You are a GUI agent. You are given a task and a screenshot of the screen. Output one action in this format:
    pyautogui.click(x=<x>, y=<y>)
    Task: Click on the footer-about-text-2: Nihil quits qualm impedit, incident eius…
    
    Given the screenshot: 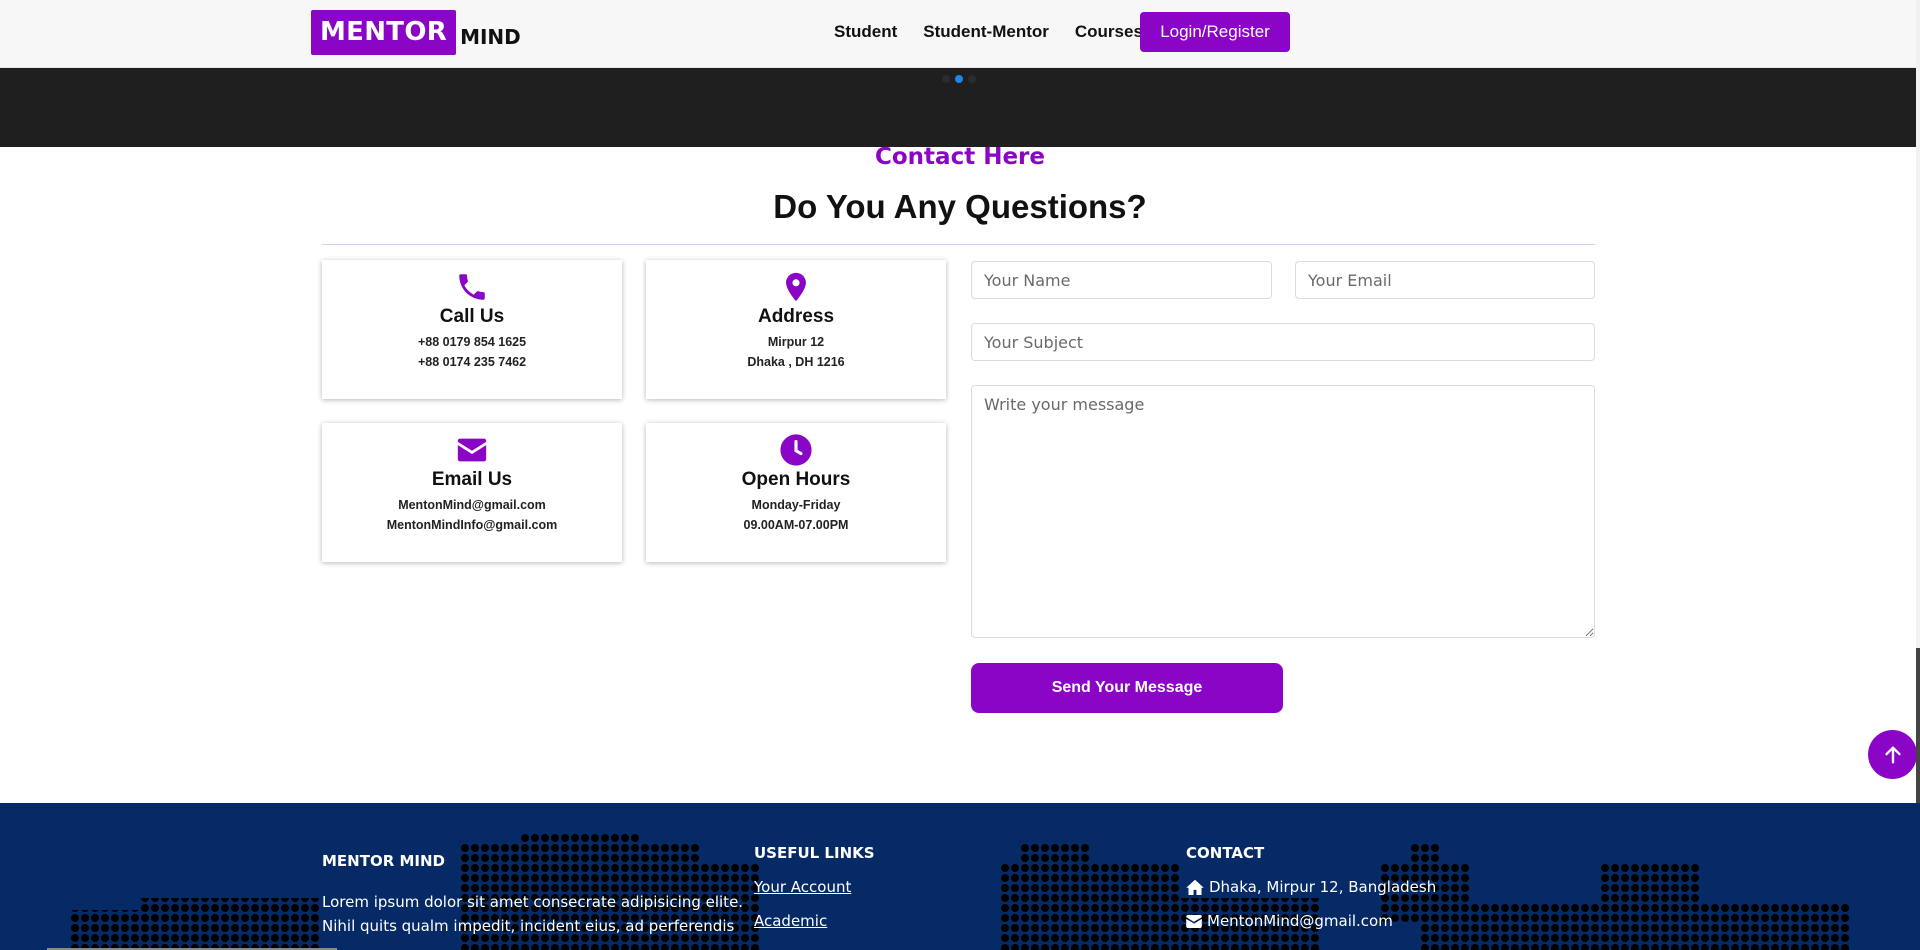 What is the action you would take?
    pyautogui.click(x=528, y=926)
    